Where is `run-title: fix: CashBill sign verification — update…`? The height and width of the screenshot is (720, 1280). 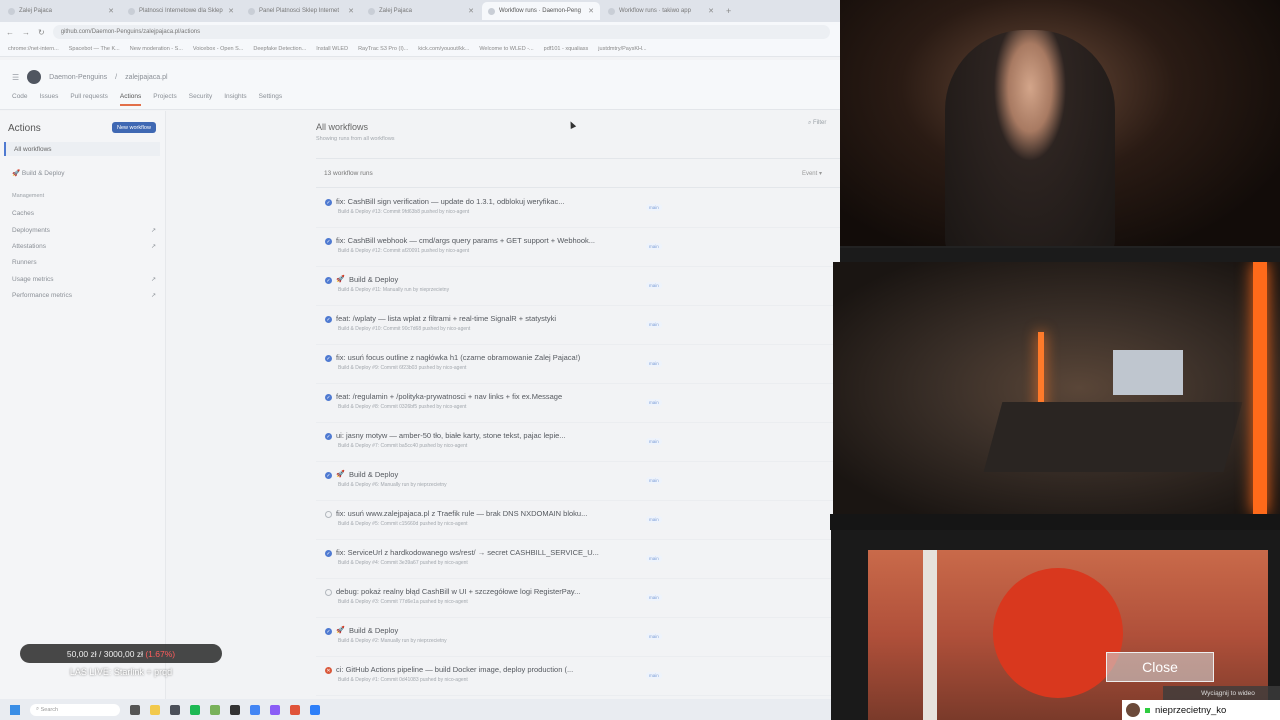 run-title: fix: CashBill sign verification — update… is located at coordinates (450, 201).